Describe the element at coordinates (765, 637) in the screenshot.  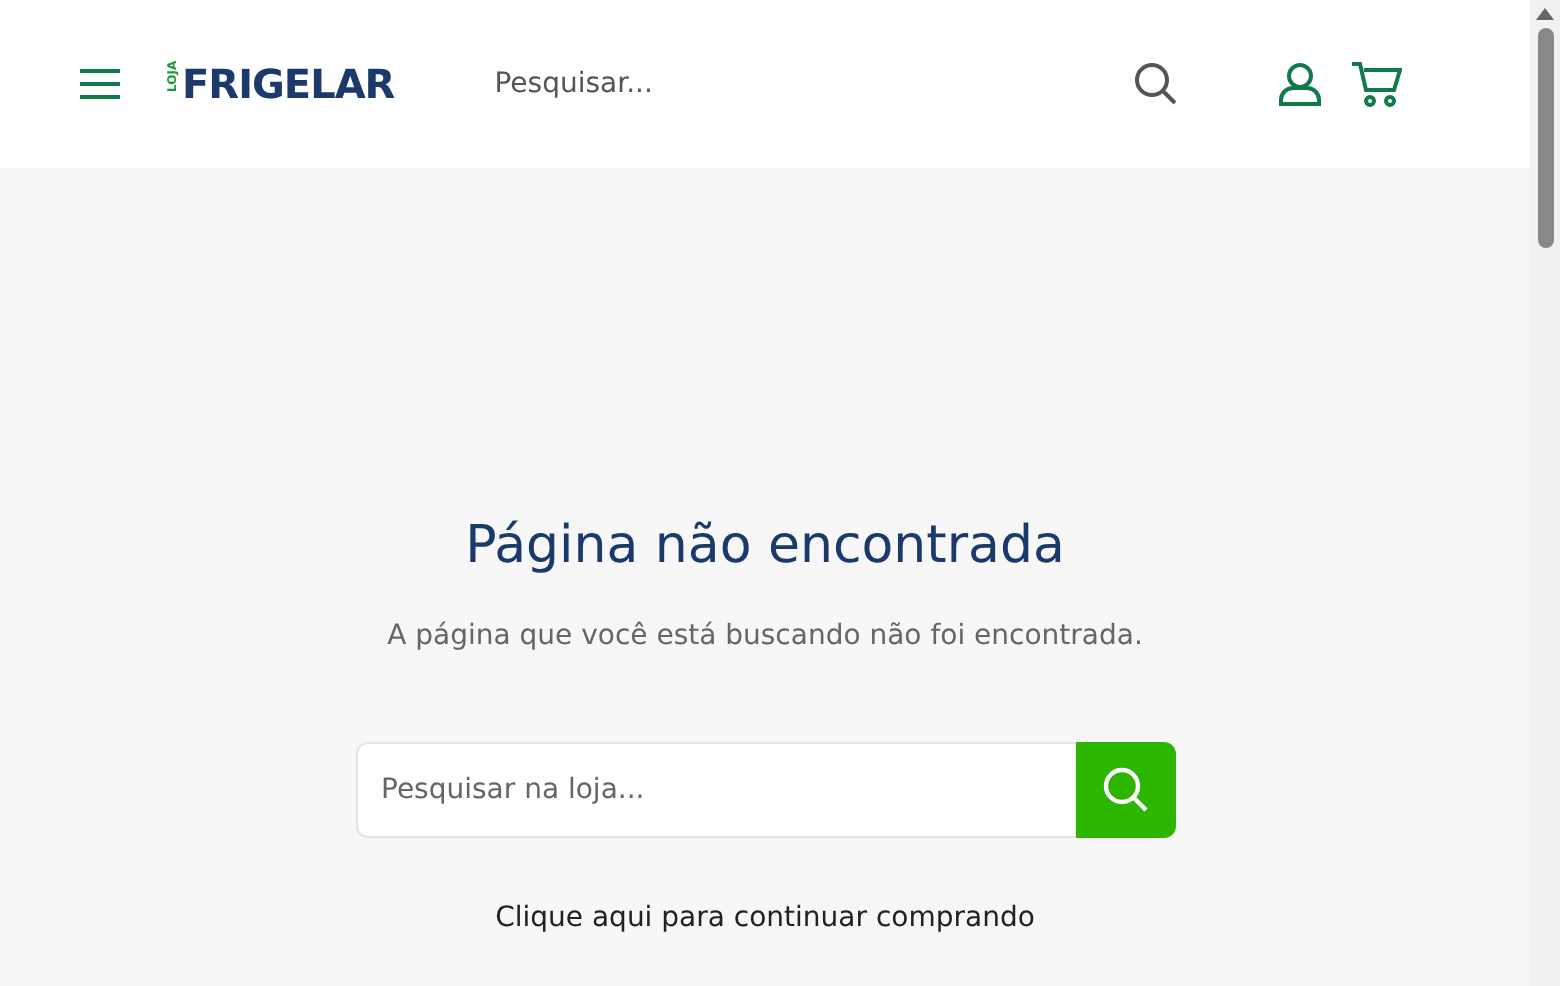
I see `message-text: A página que você está buscando não foi encontrada.` at that location.